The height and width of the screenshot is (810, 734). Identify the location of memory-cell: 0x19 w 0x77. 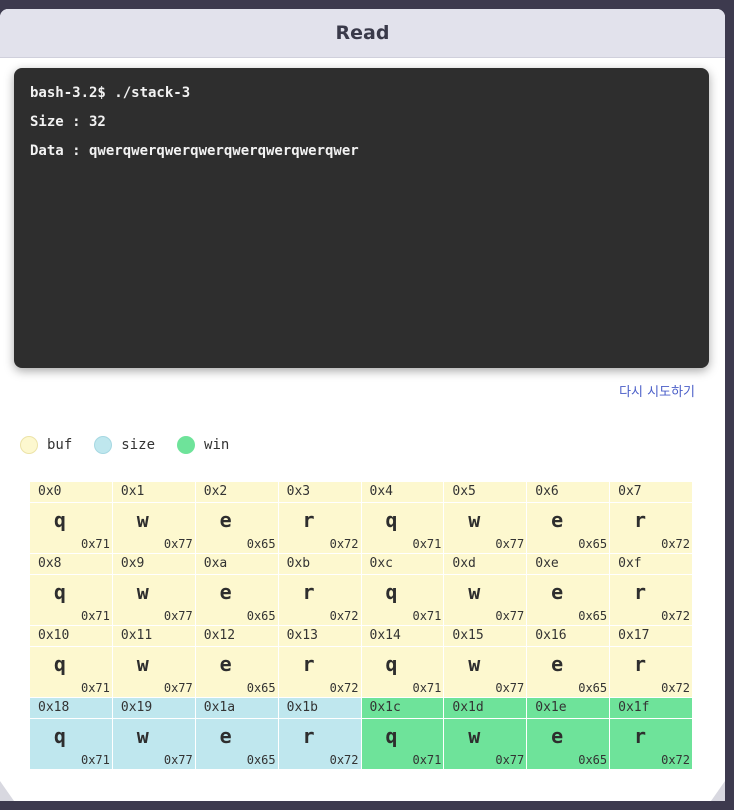
(154, 734).